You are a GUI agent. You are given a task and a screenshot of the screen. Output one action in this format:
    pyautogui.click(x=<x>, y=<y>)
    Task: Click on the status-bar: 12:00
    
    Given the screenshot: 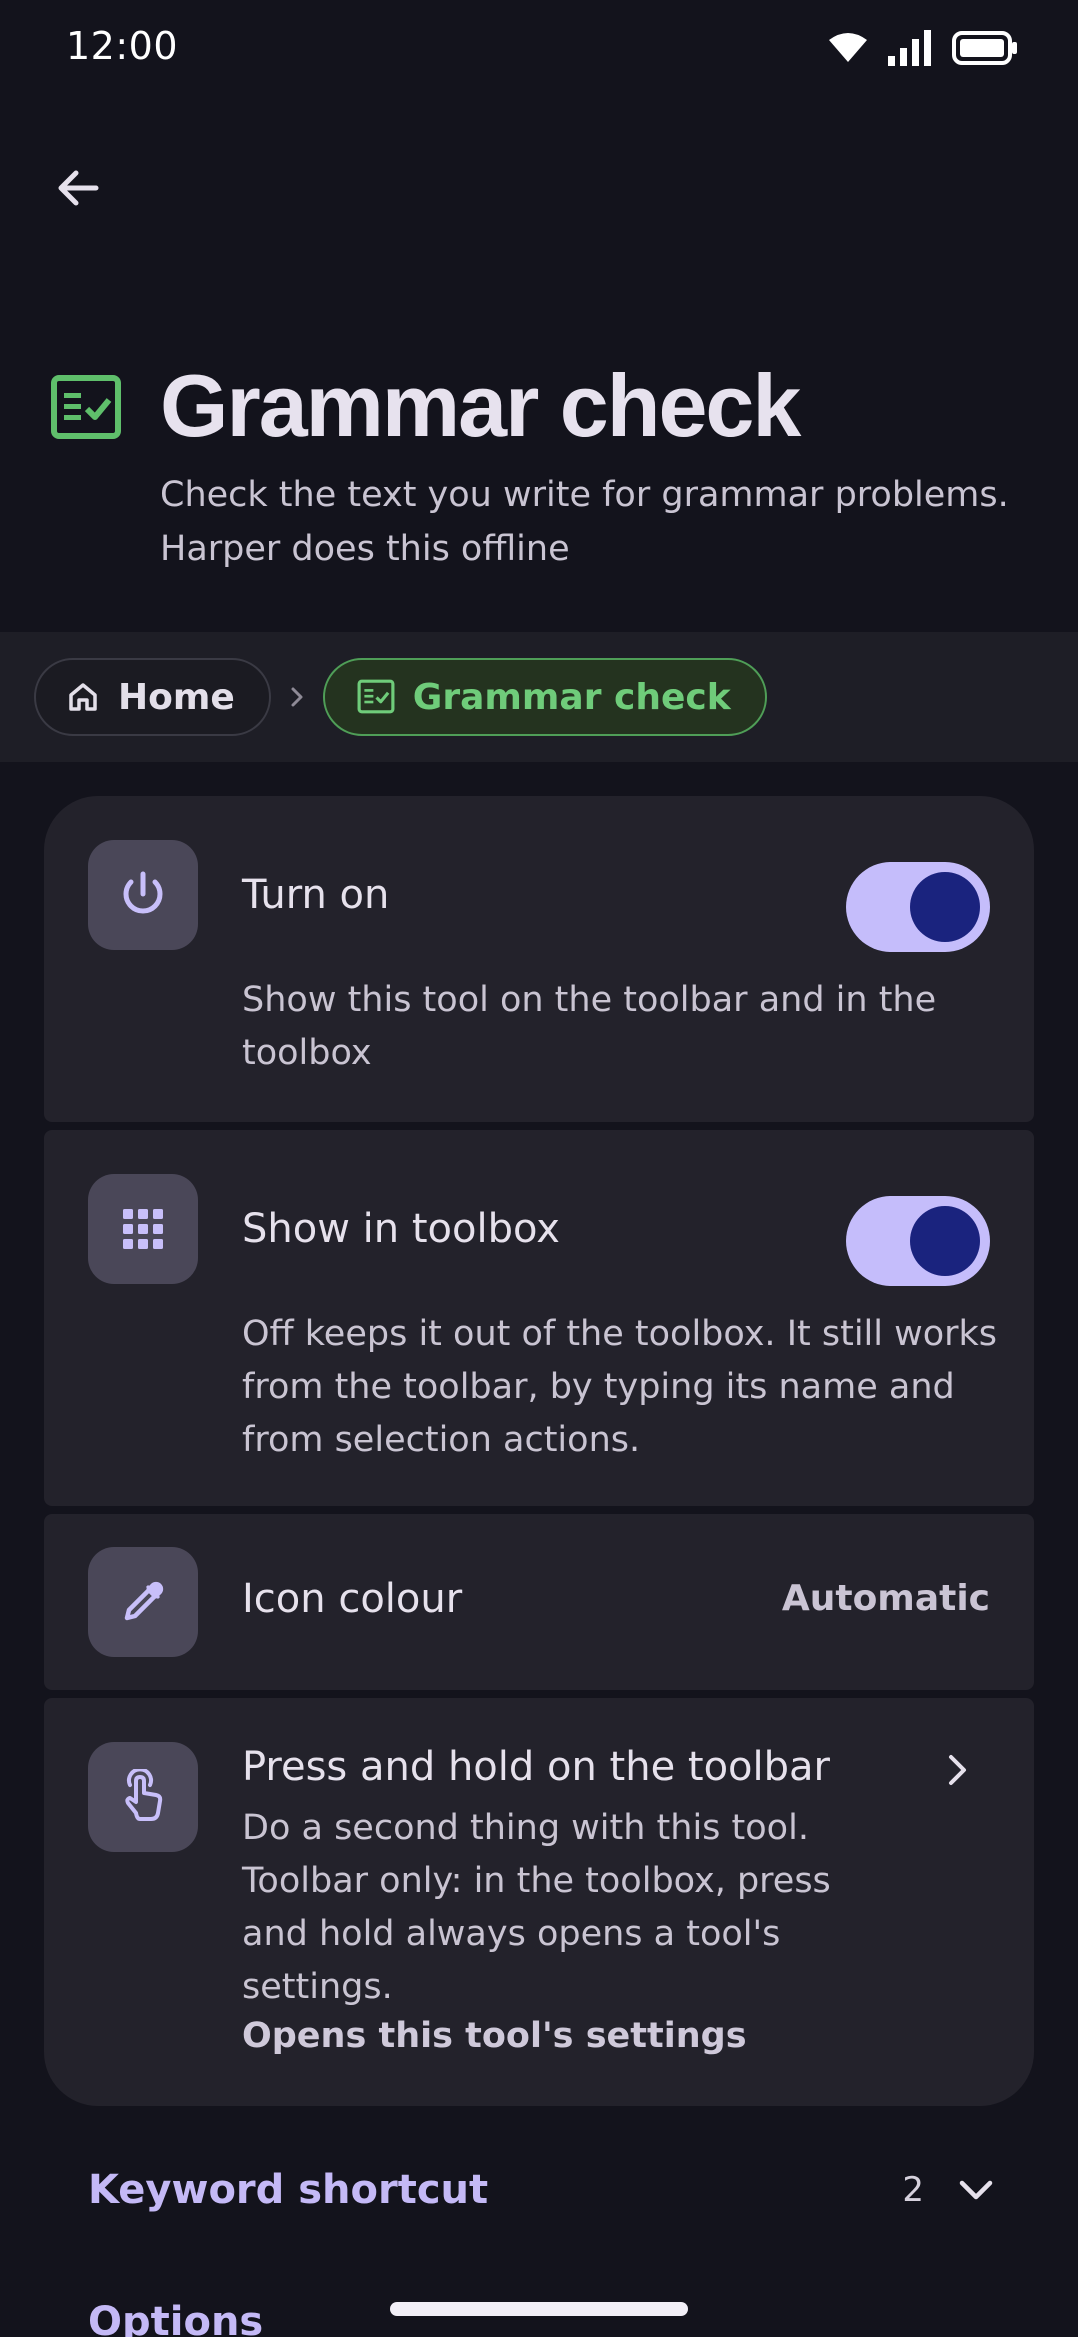 What is the action you would take?
    pyautogui.click(x=539, y=48)
    